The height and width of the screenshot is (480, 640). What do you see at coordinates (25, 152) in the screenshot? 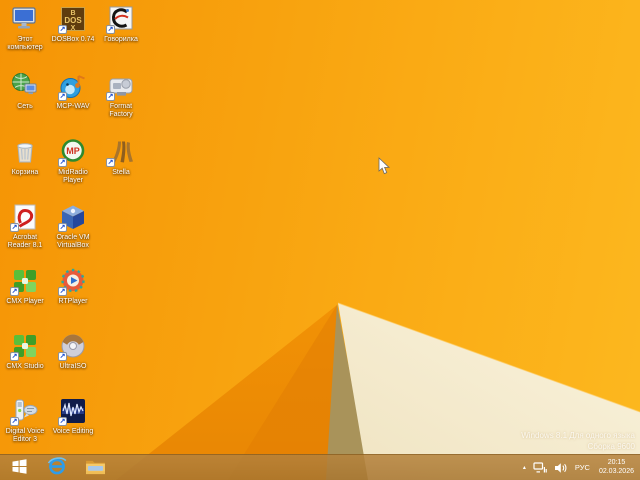
I see `recycle-bin-icon` at bounding box center [25, 152].